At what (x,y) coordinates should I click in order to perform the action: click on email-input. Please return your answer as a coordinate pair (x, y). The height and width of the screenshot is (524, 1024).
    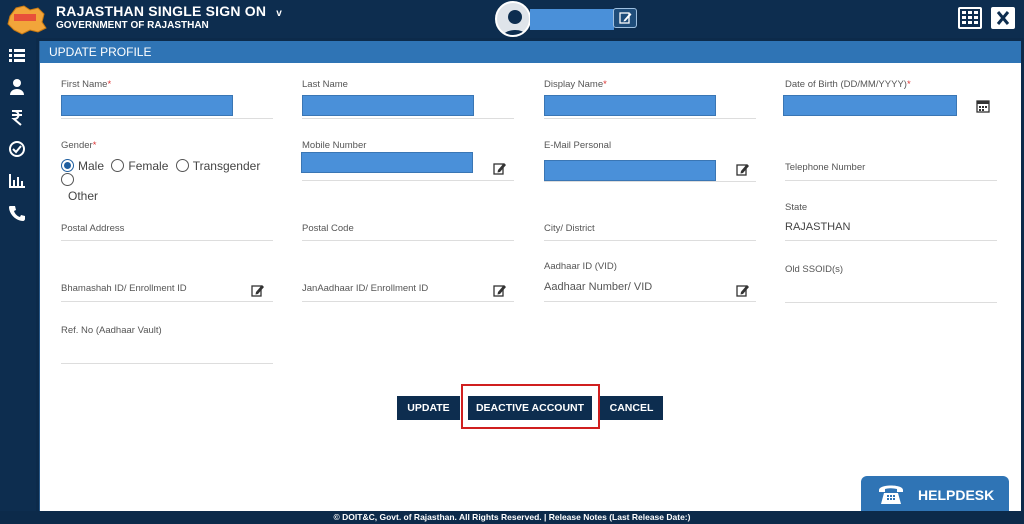
    Looking at the image, I should click on (630, 170).